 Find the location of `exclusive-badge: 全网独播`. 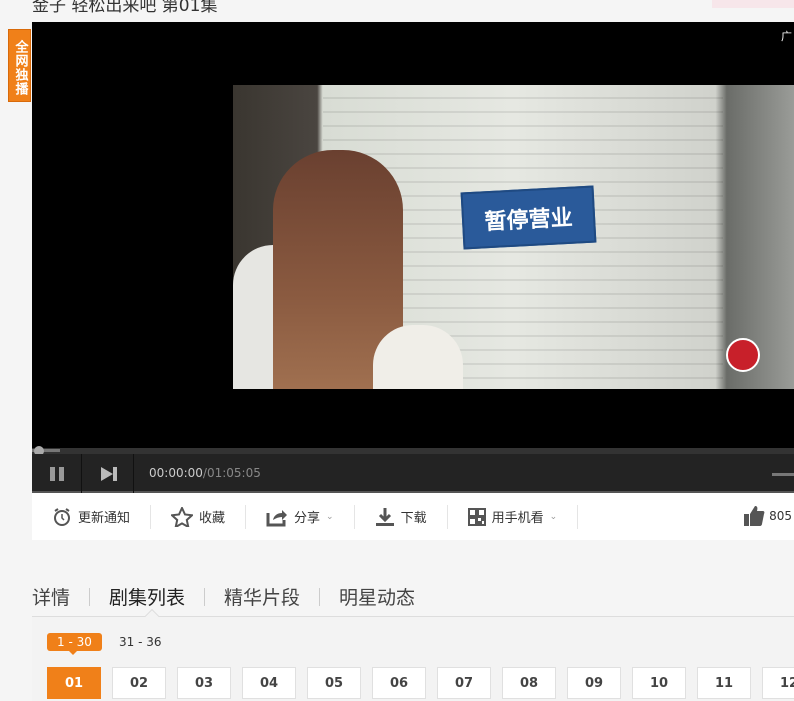

exclusive-badge: 全网独播 is located at coordinates (19, 65).